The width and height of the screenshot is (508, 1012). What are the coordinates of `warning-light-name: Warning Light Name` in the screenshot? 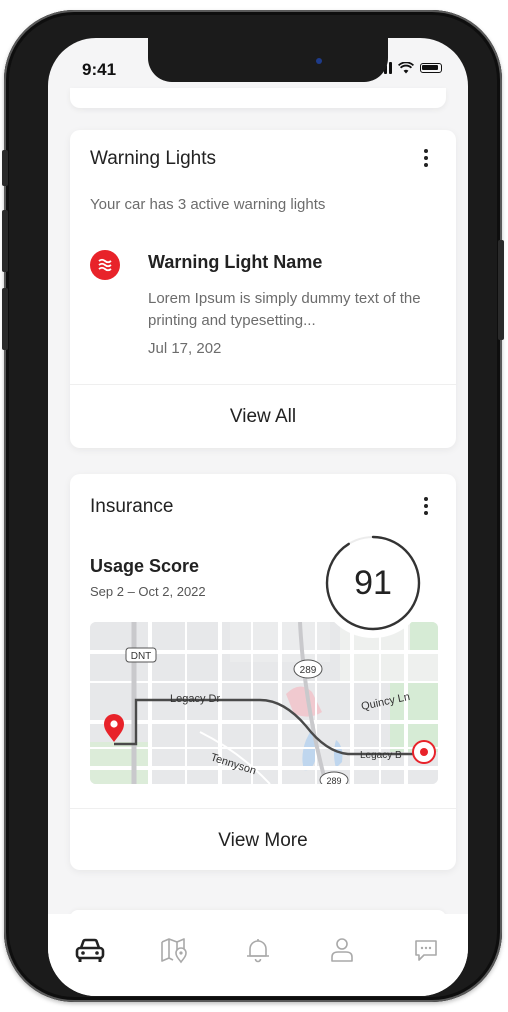 It's located at (235, 262).